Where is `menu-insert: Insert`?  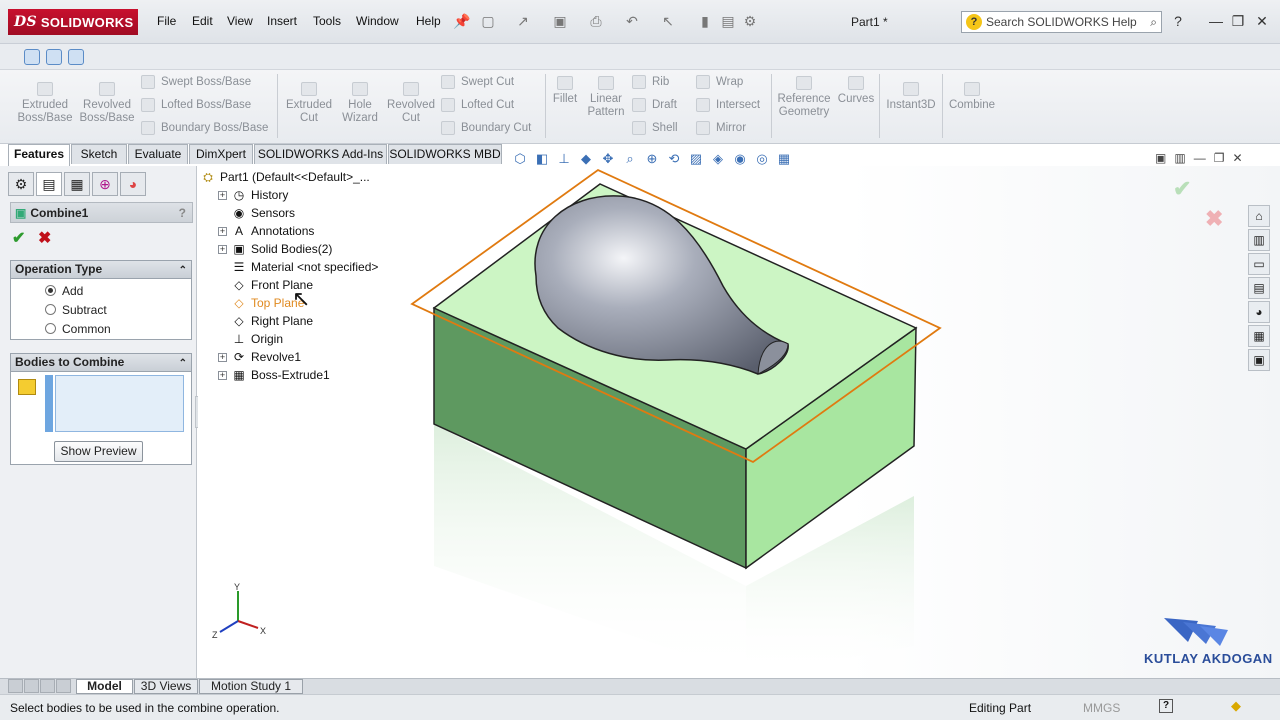
menu-insert: Insert is located at coordinates (282, 21).